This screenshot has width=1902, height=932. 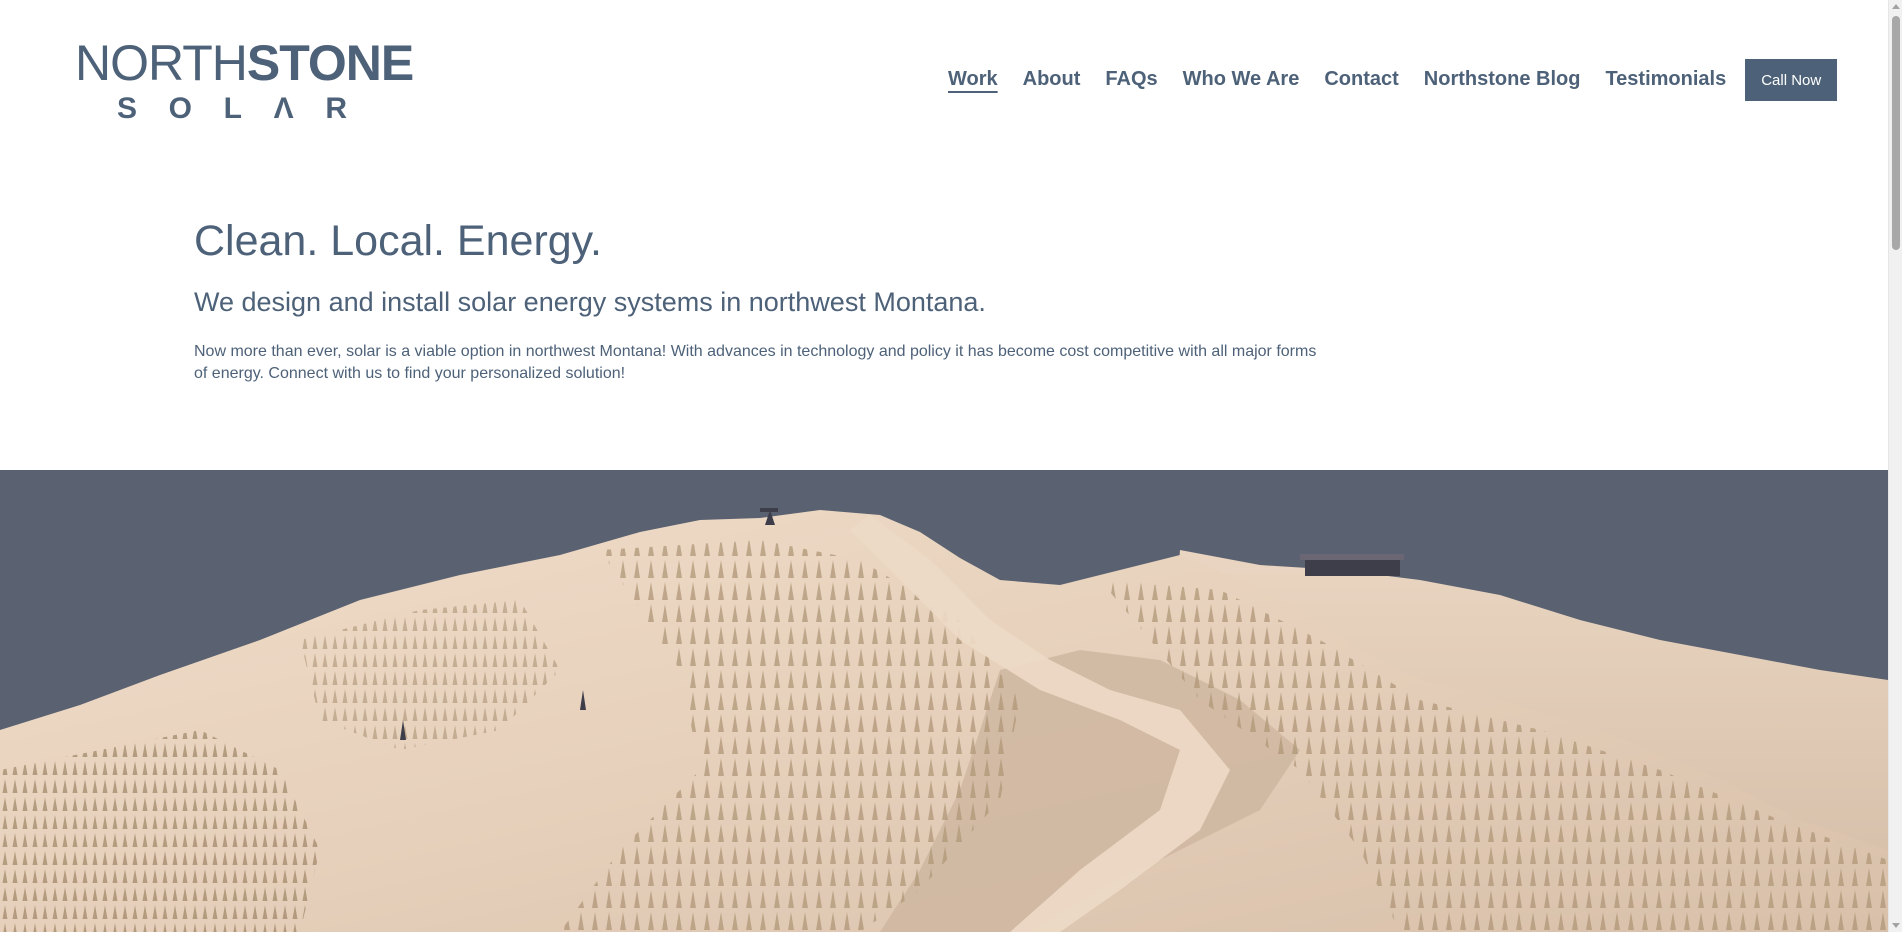 What do you see at coordinates (1241, 80) in the screenshot?
I see `nav-item-who-we-are: Who We Are` at bounding box center [1241, 80].